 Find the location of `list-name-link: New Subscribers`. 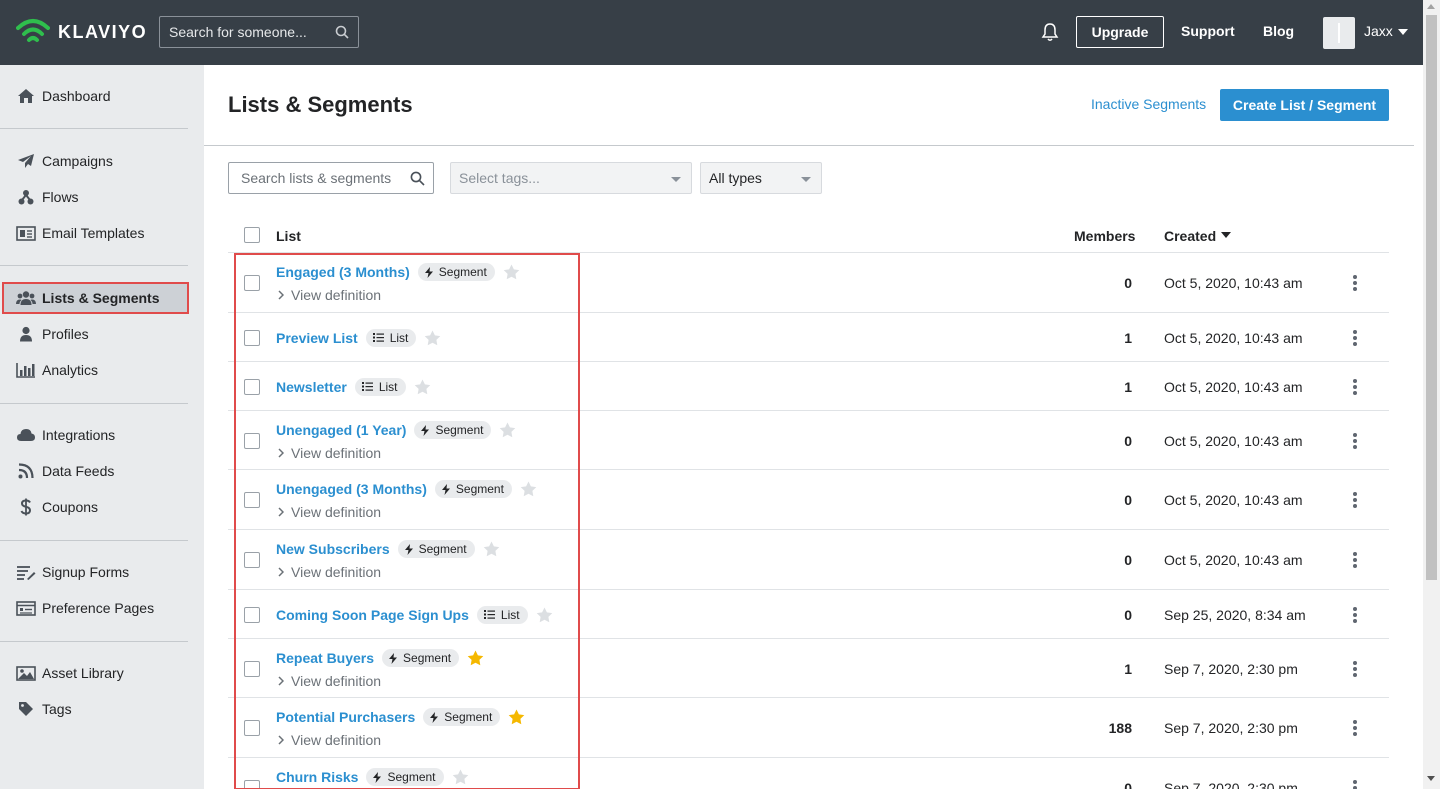

list-name-link: New Subscribers is located at coordinates (333, 549).